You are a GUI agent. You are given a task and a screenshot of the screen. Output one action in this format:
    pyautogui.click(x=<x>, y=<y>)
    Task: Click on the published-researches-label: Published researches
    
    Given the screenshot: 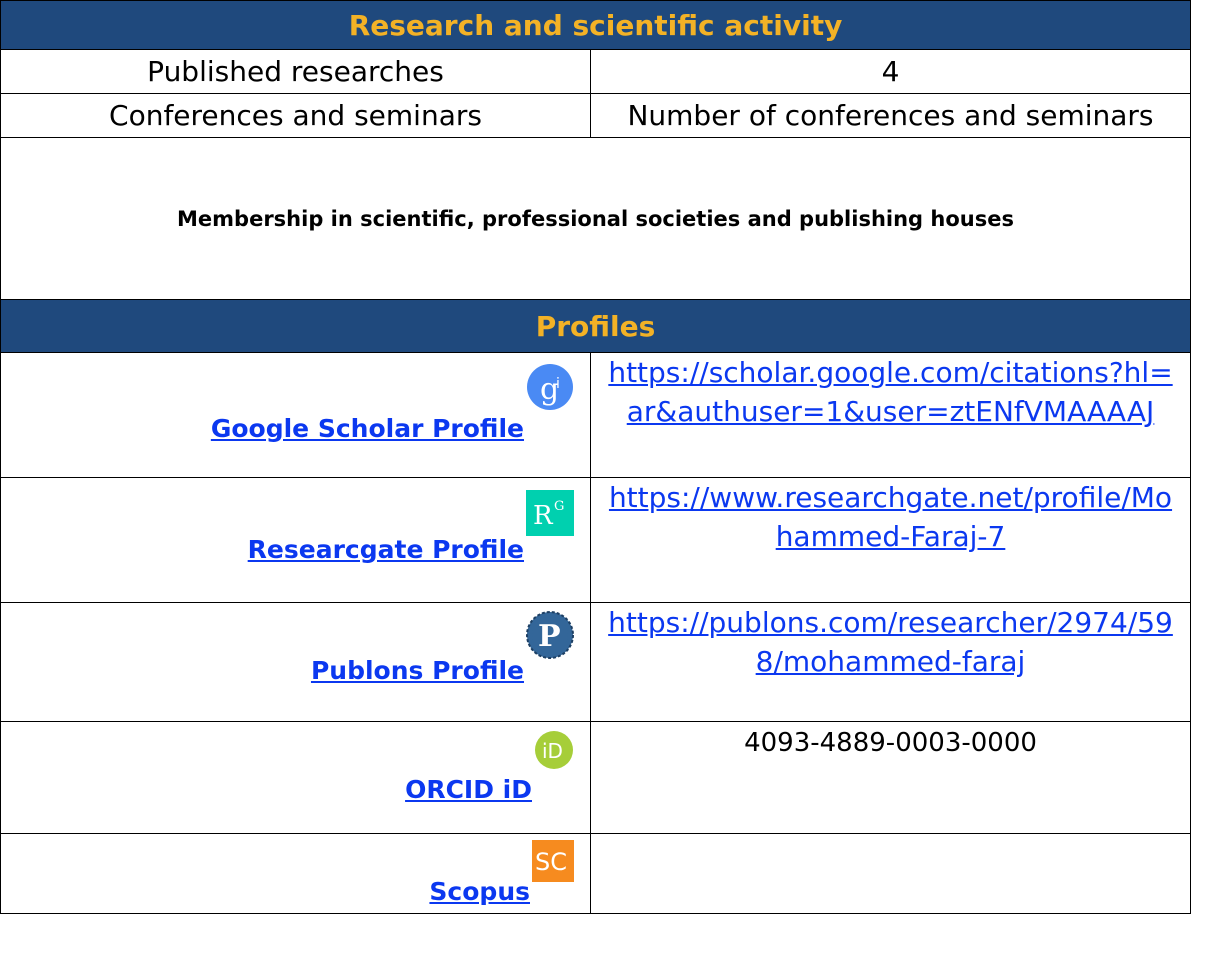 What is the action you would take?
    pyautogui.click(x=295, y=71)
    